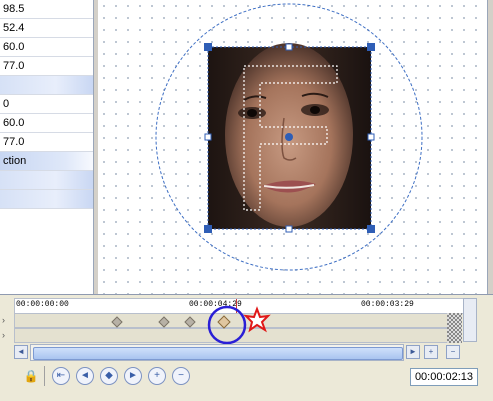 This screenshot has height=401, width=493. What do you see at coordinates (289, 229) in the screenshot?
I see `handle-bottom` at bounding box center [289, 229].